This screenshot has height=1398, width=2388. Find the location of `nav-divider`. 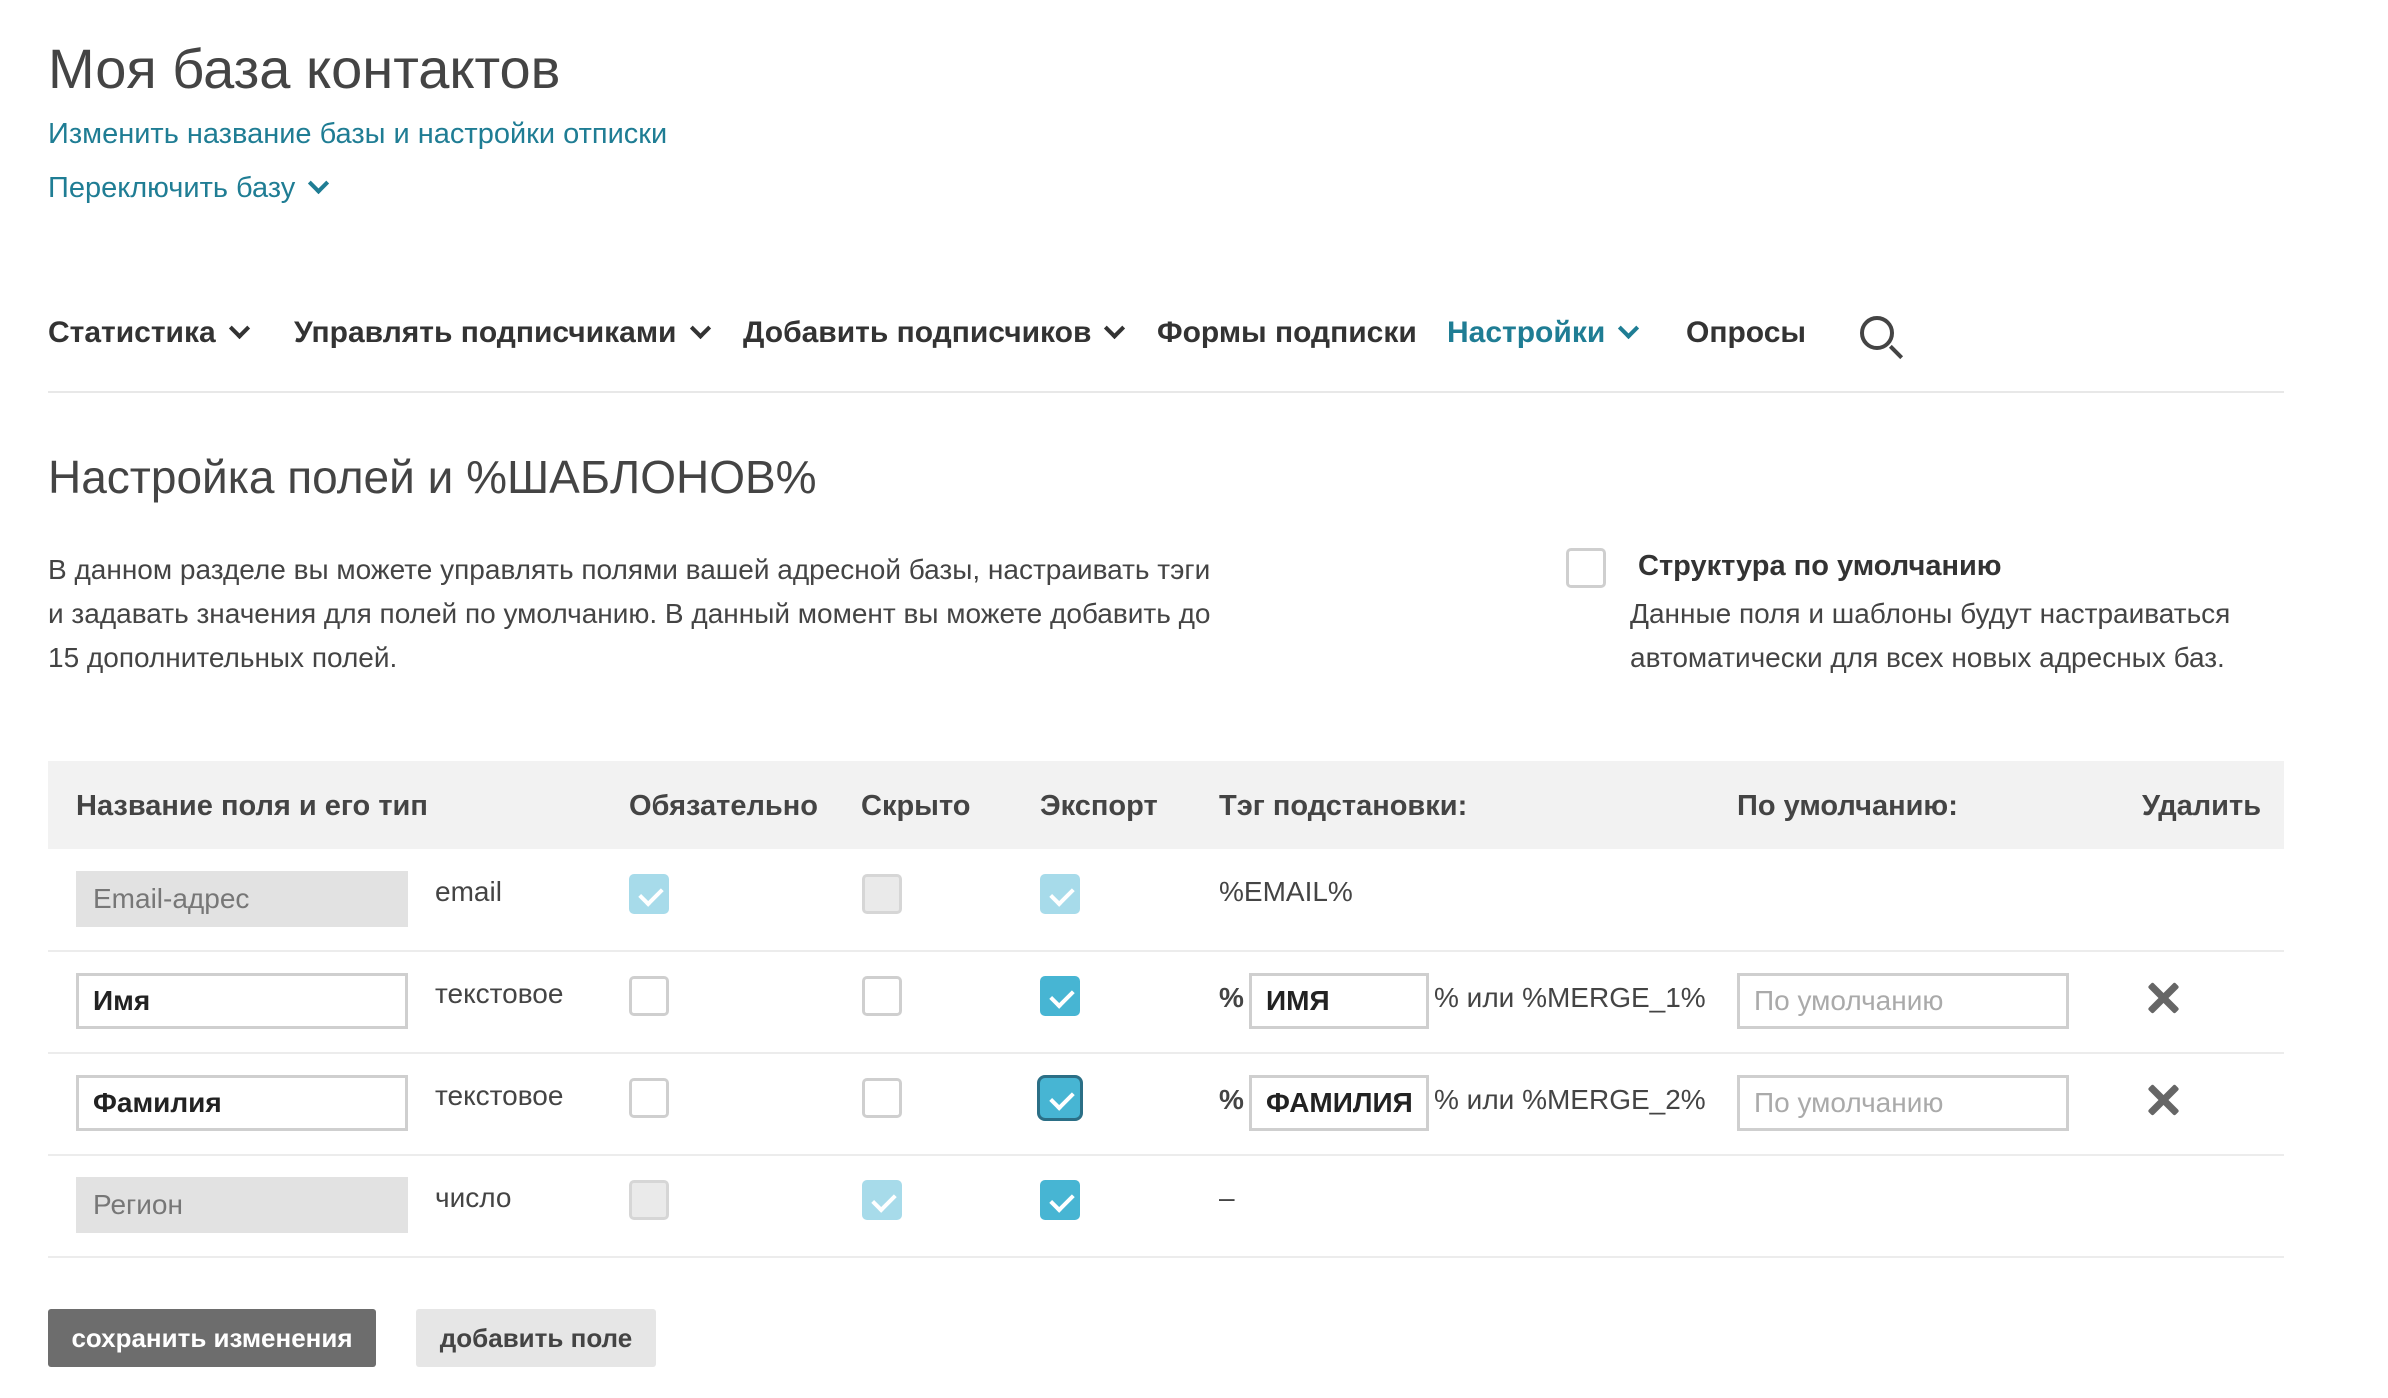

nav-divider is located at coordinates (1166, 392).